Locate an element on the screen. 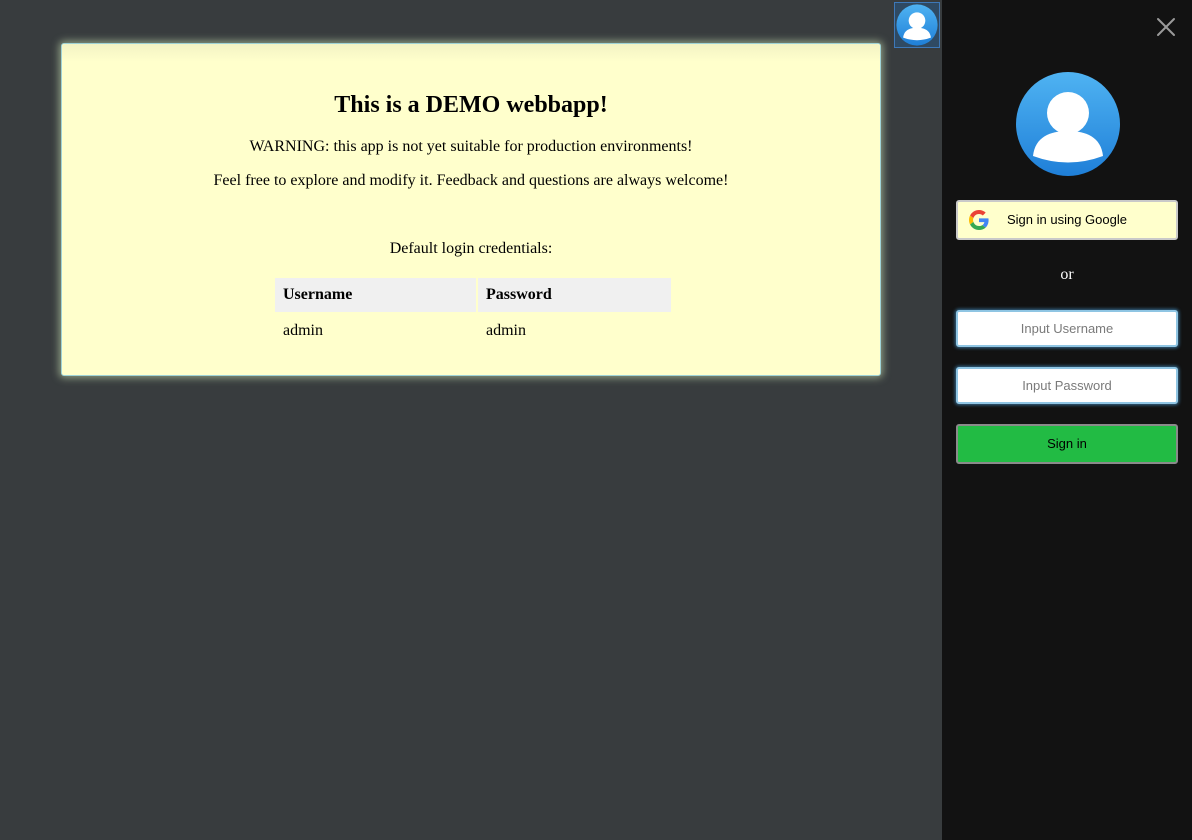  close-icon is located at coordinates (1166, 27).